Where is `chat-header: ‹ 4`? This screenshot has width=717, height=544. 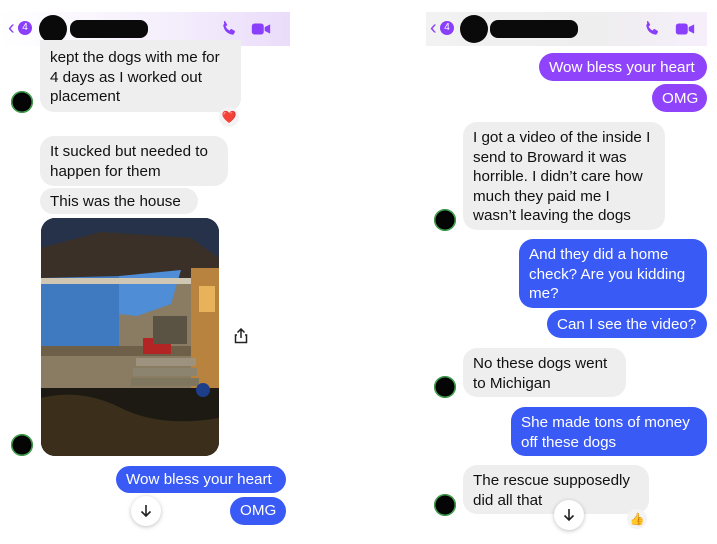 chat-header: ‹ 4 is located at coordinates (566, 29).